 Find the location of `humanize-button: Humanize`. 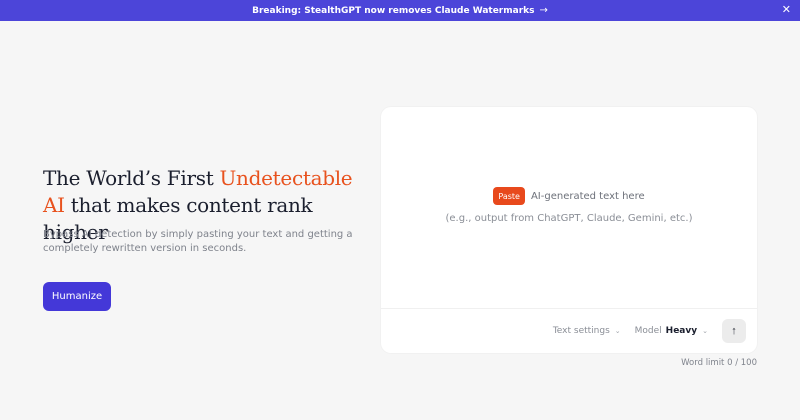

humanize-button: Humanize is located at coordinates (77, 296).